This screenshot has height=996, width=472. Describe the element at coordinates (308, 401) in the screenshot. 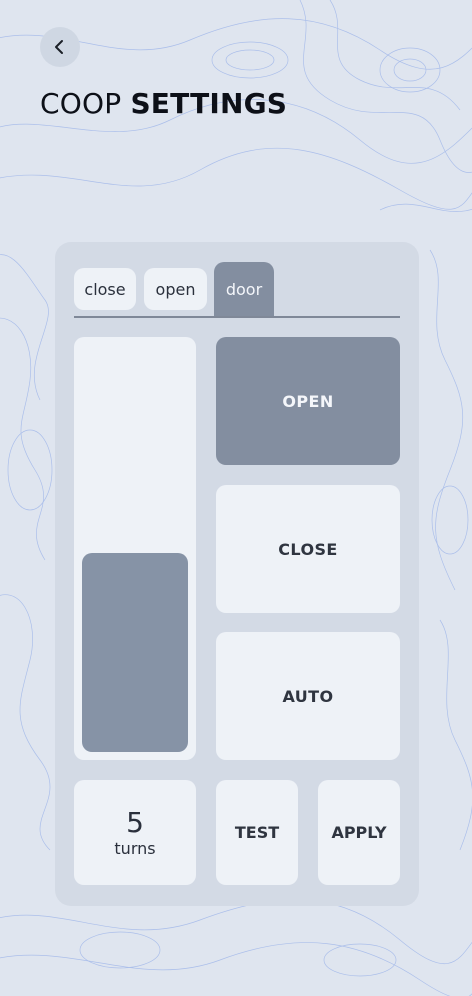

I see `open-button: OPEN` at that location.